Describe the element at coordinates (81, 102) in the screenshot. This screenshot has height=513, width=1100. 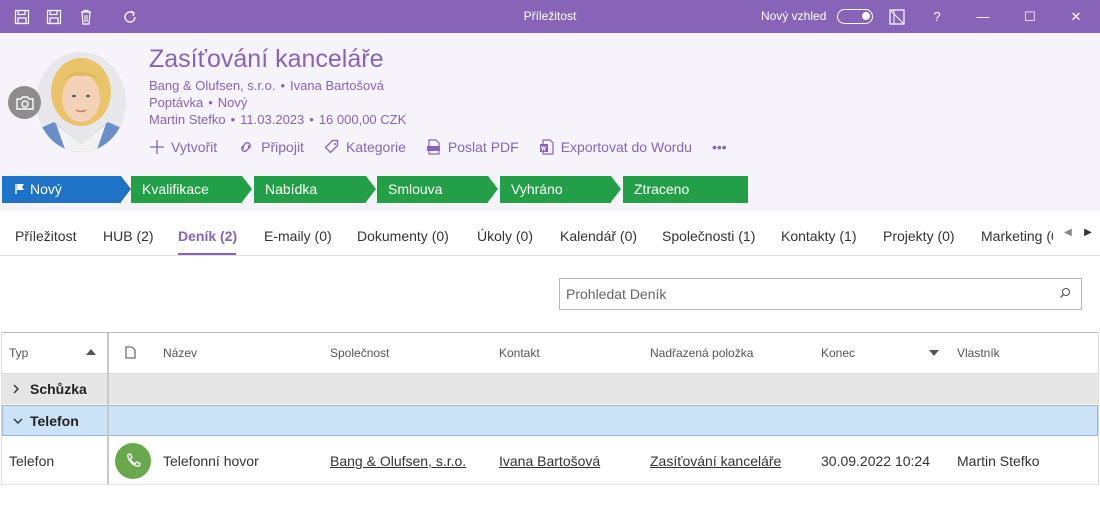
I see `avatar` at that location.